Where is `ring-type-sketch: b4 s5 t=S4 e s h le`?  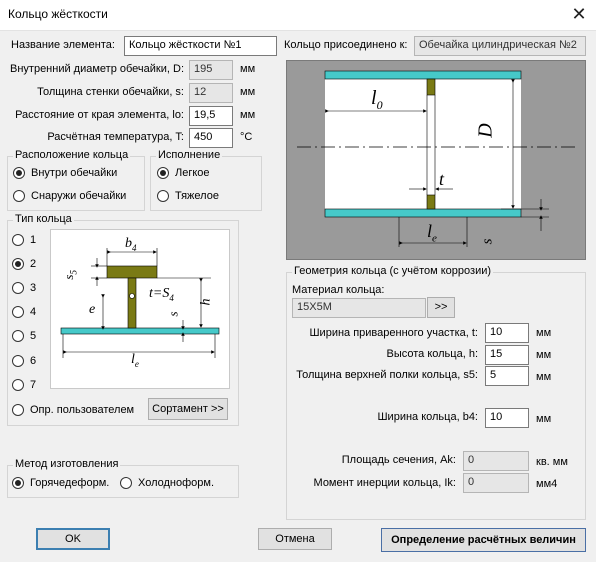
ring-type-sketch: b4 s5 t=S4 e s h le is located at coordinates (140, 309).